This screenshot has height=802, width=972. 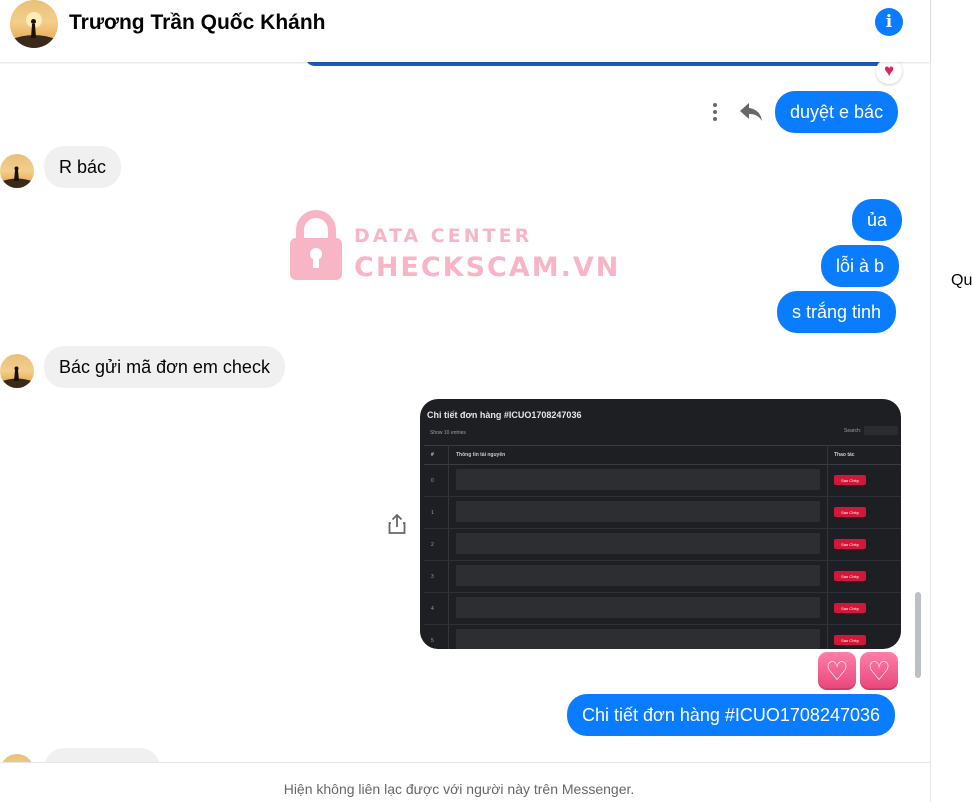 I want to click on right-panel: Qu, so click(x=951, y=401).